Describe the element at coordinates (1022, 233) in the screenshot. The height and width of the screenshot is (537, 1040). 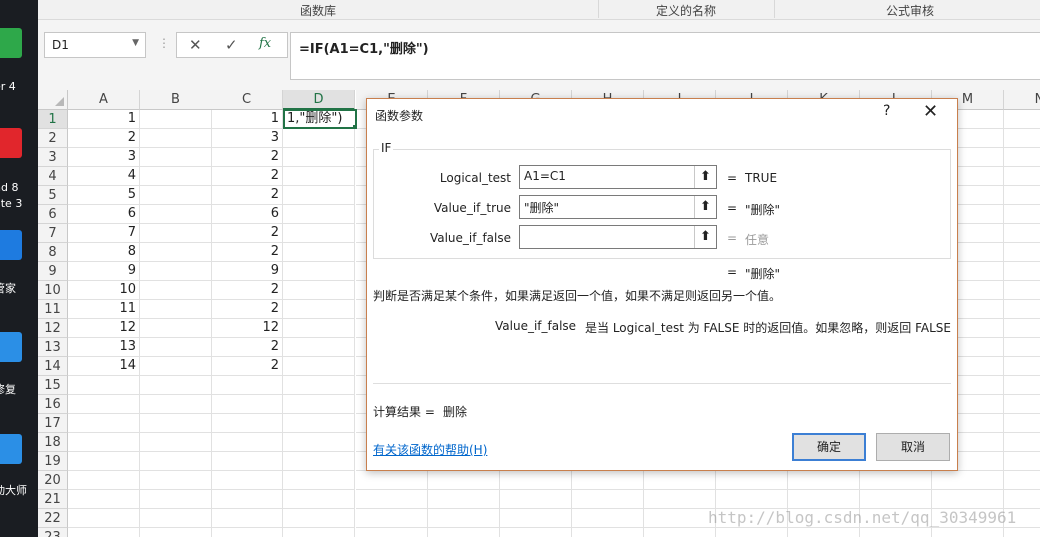
I see `cell-n7` at that location.